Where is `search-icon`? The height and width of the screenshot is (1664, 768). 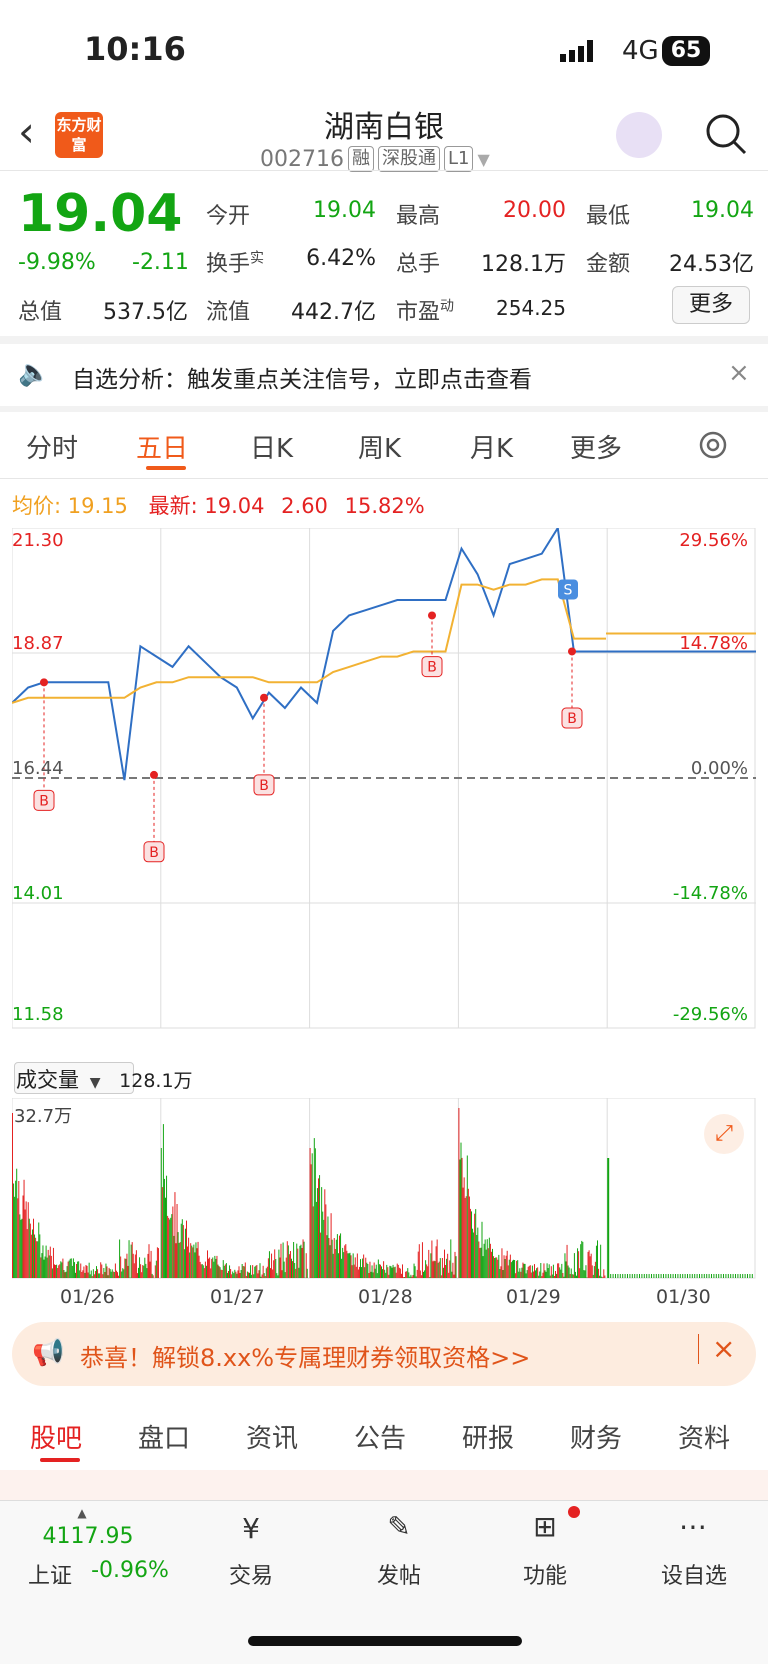 search-icon is located at coordinates (726, 134).